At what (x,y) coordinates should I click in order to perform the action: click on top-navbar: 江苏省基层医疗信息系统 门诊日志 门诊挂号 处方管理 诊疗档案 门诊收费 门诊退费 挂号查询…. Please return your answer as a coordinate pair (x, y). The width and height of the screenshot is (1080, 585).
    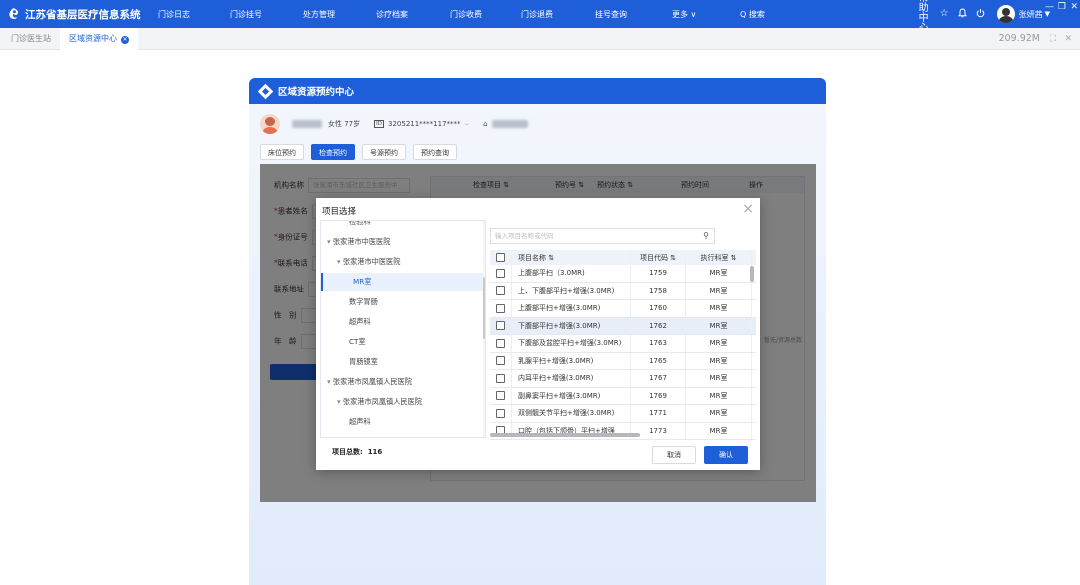
    Looking at the image, I should click on (540, 17).